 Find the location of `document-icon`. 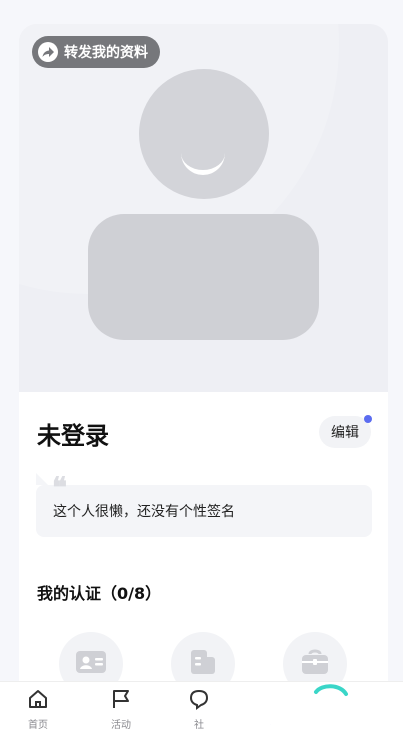

document-icon is located at coordinates (203, 664).